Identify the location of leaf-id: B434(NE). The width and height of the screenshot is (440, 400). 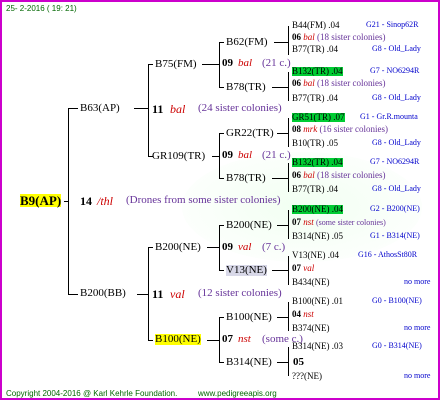
(311, 282).